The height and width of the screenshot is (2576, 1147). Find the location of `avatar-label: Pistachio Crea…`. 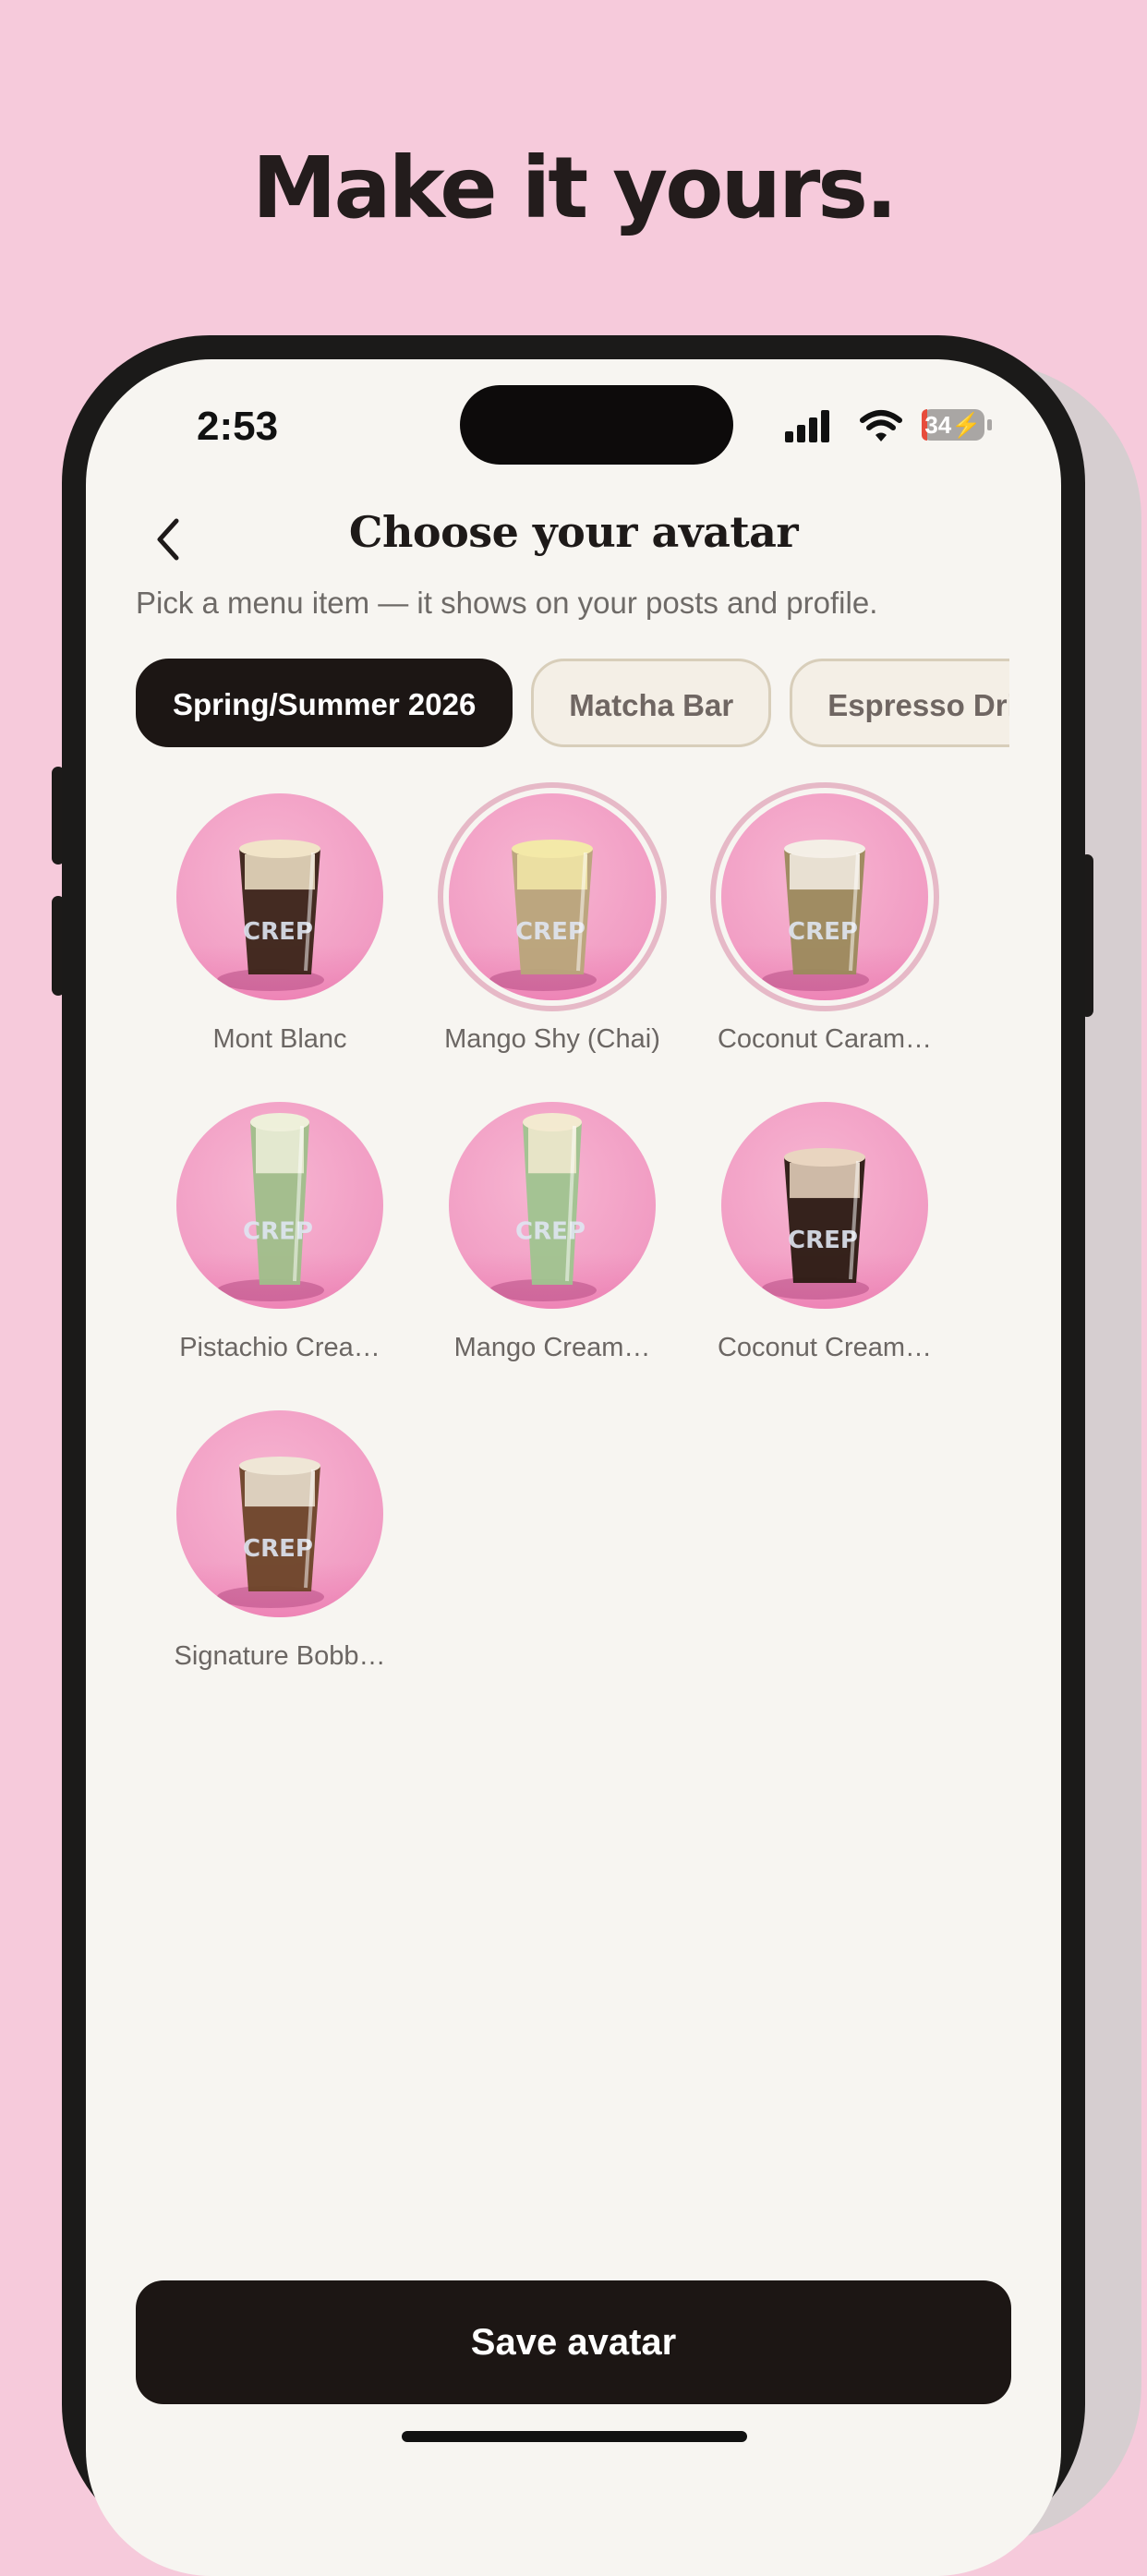

avatar-label: Pistachio Crea… is located at coordinates (279, 1347).